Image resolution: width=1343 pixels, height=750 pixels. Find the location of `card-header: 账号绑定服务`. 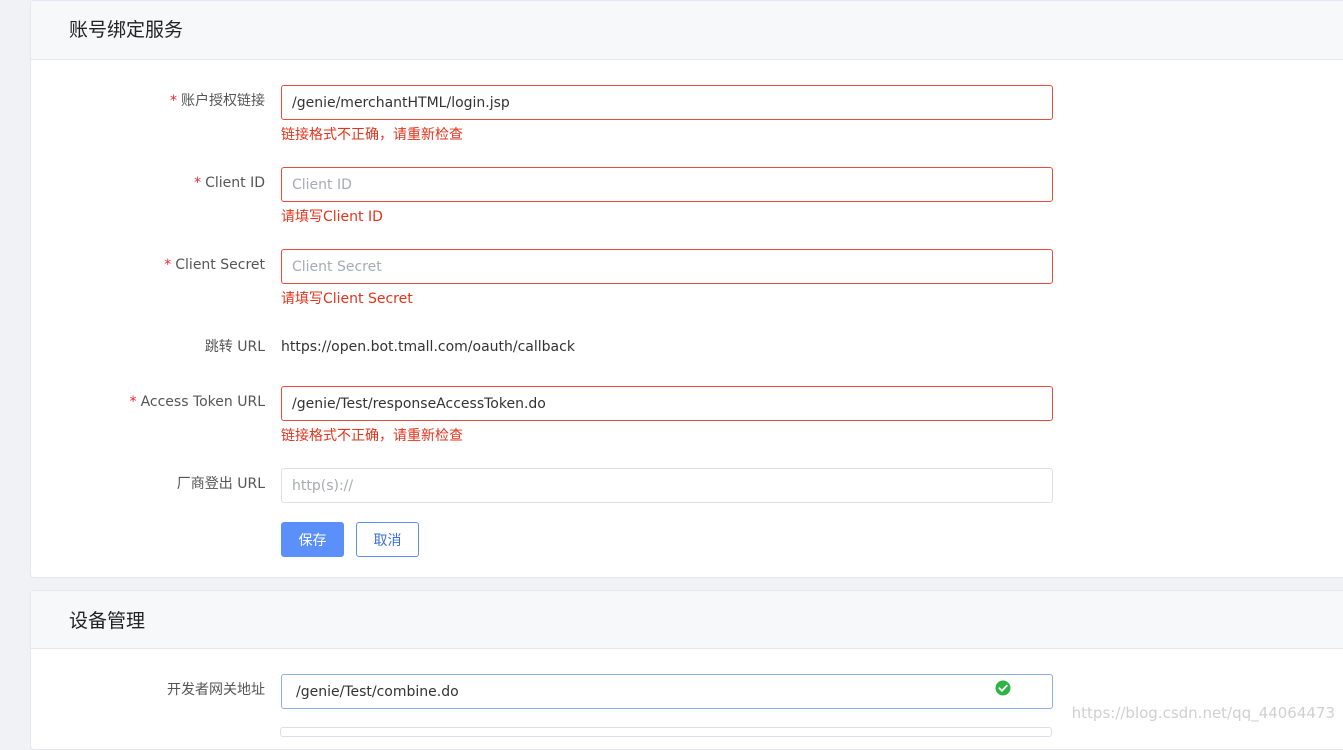

card-header: 账号绑定服务 is located at coordinates (687, 30).